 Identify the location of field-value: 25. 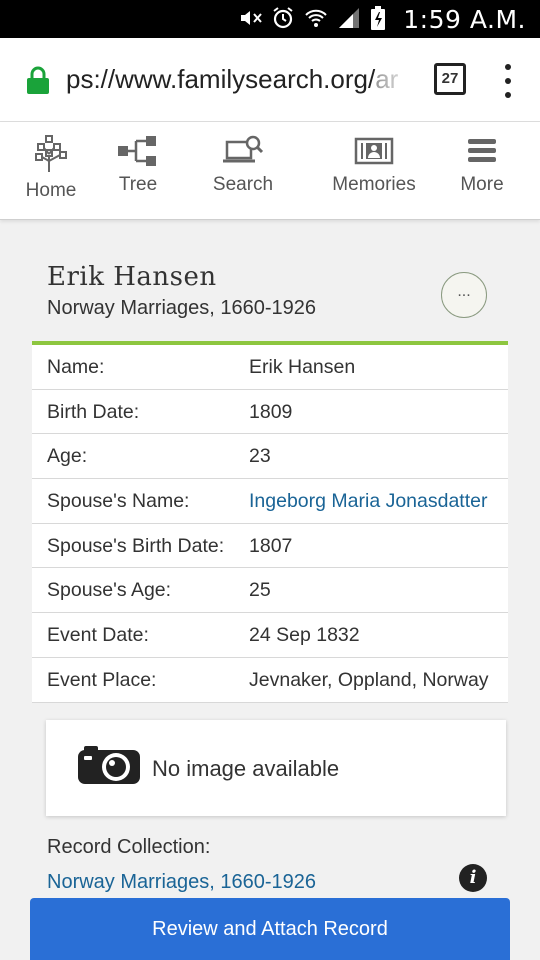
(260, 590).